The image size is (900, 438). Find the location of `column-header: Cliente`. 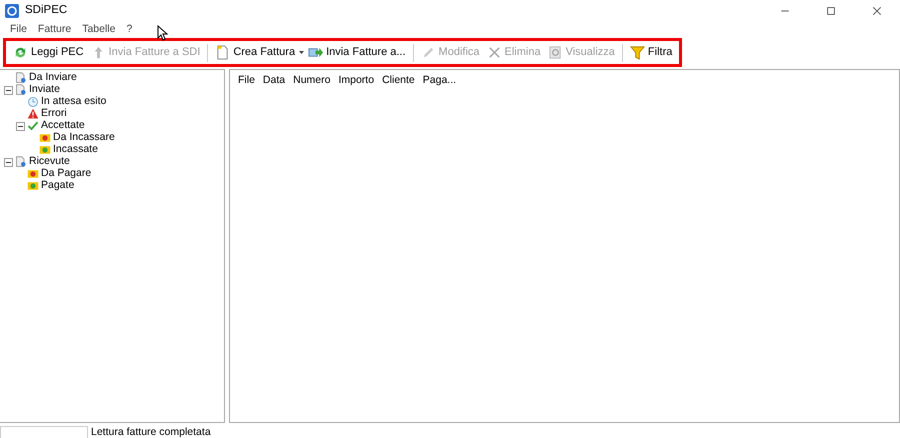

column-header: Cliente is located at coordinates (398, 81).